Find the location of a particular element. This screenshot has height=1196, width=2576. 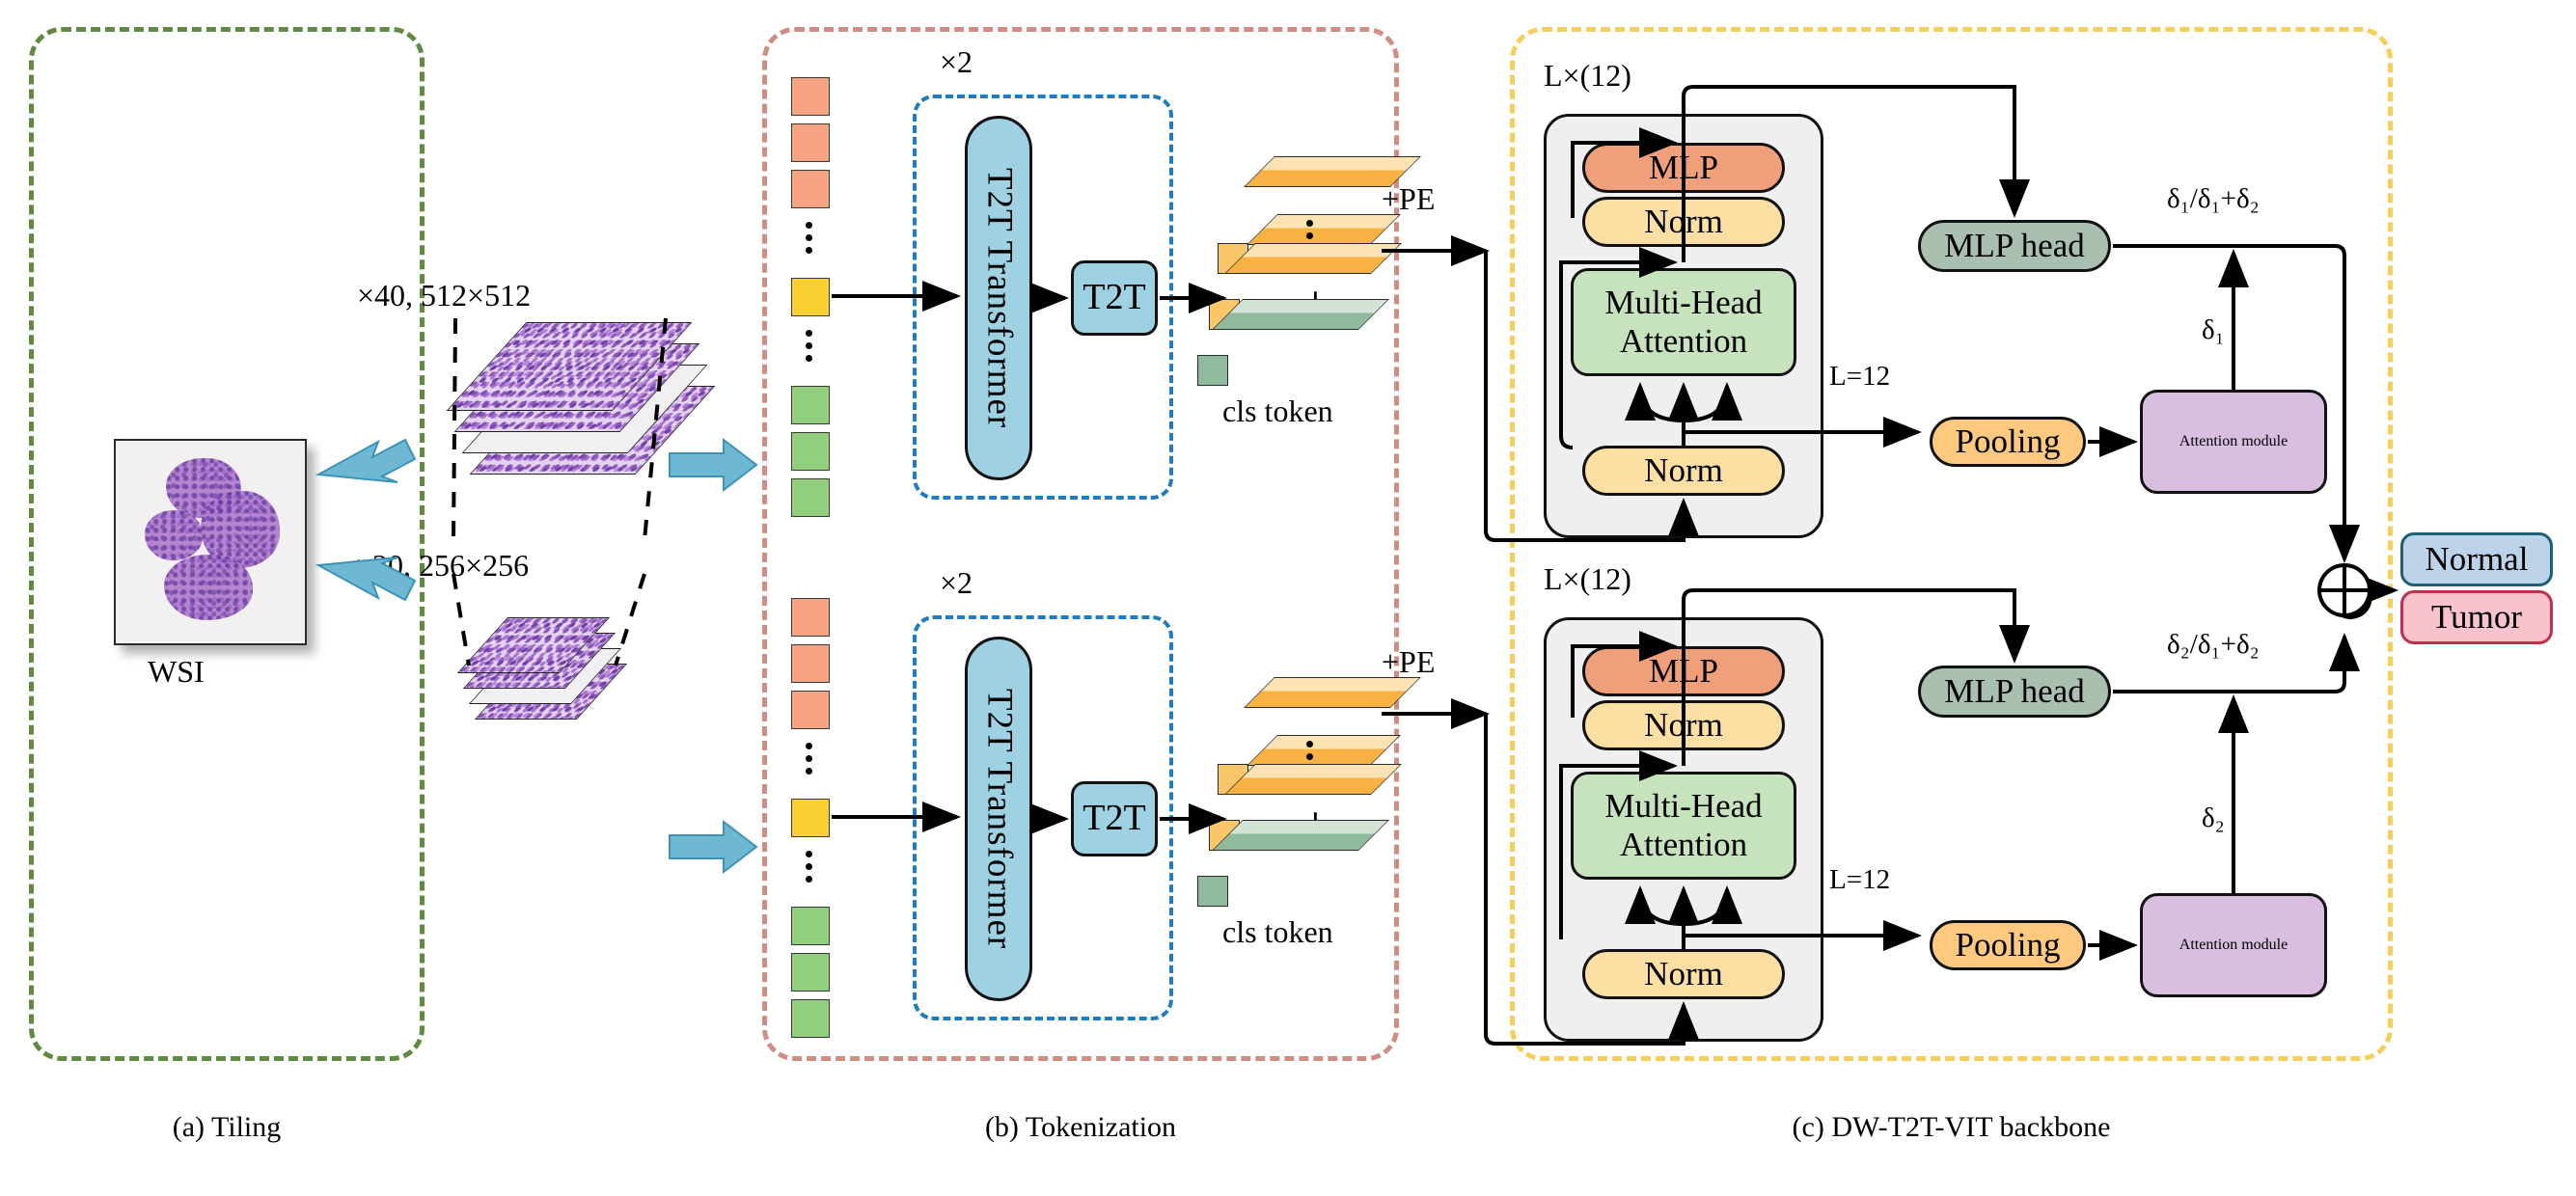

depth-label-top: L×(12) is located at coordinates (1587, 75).